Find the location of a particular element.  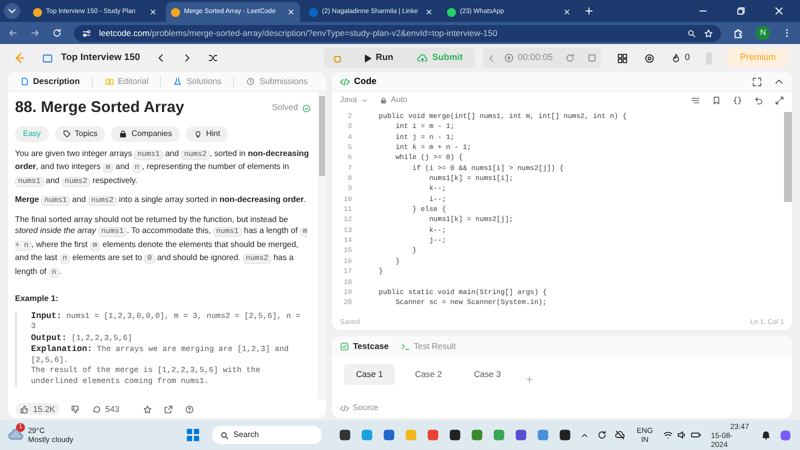

panel-title: Code is located at coordinates (365, 81).